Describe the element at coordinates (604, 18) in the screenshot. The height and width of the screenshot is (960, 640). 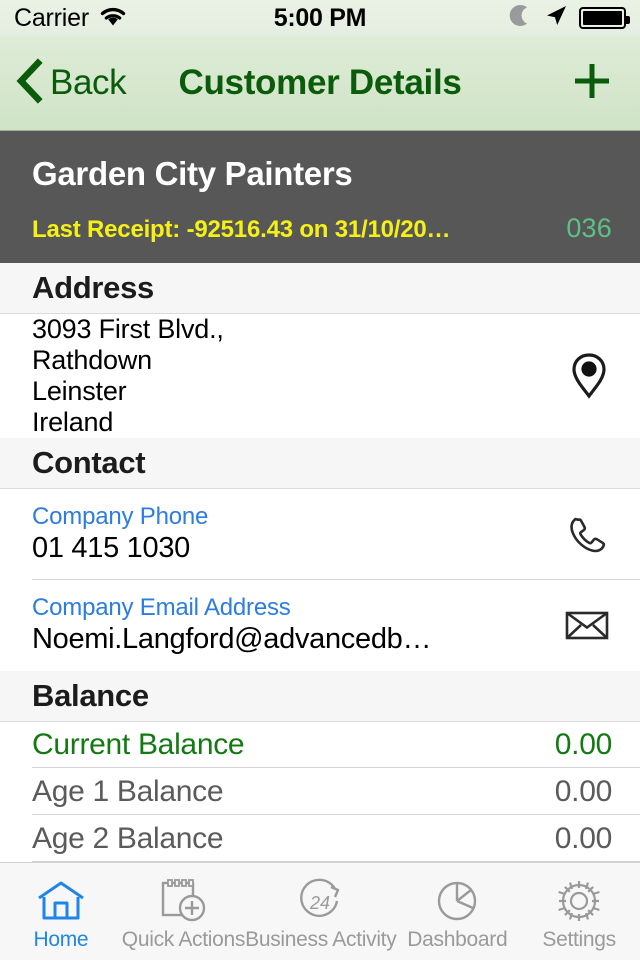
I see `battery-full-icon` at that location.